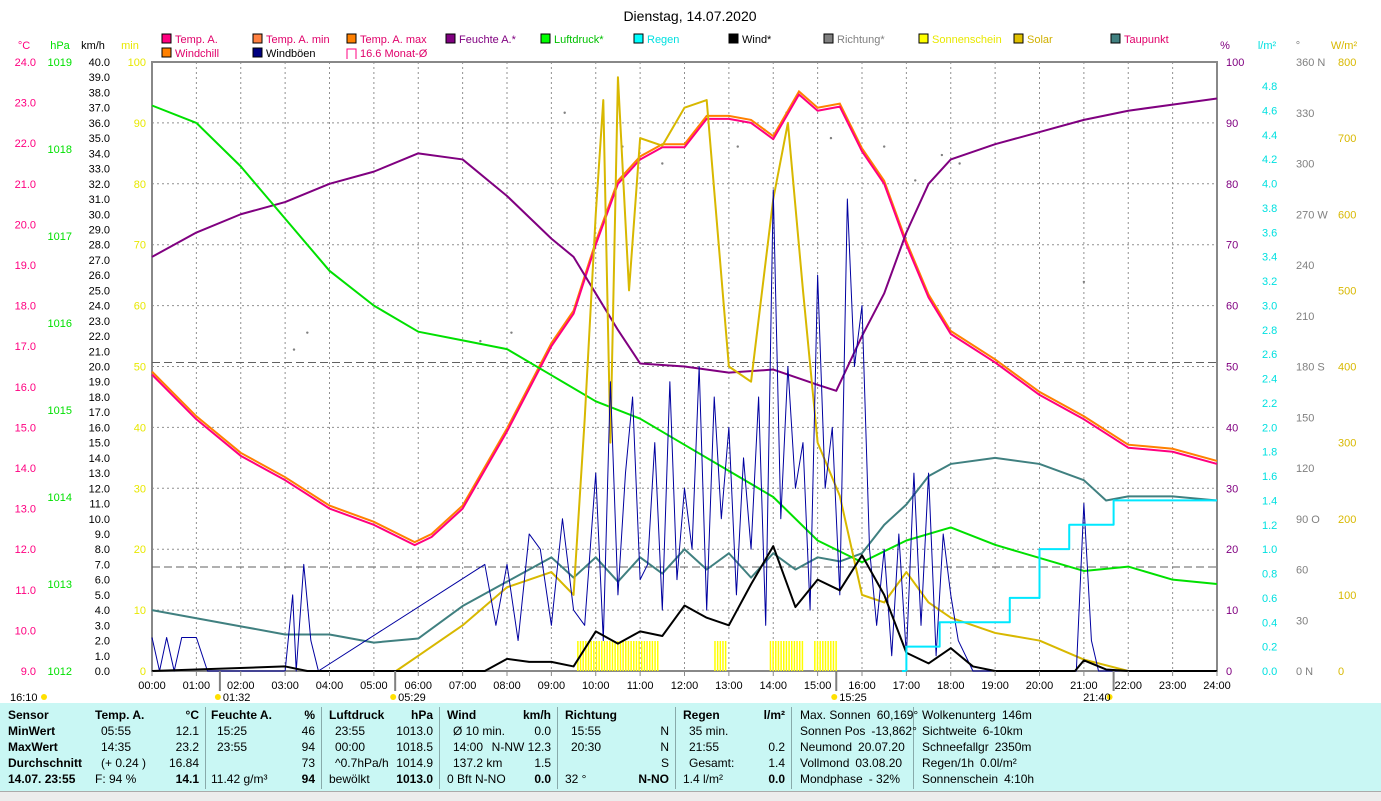 This screenshot has height=801, width=1381. What do you see at coordinates (856, 747) in the screenshot?
I see `sun-row: Neumond 20.07.20` at bounding box center [856, 747].